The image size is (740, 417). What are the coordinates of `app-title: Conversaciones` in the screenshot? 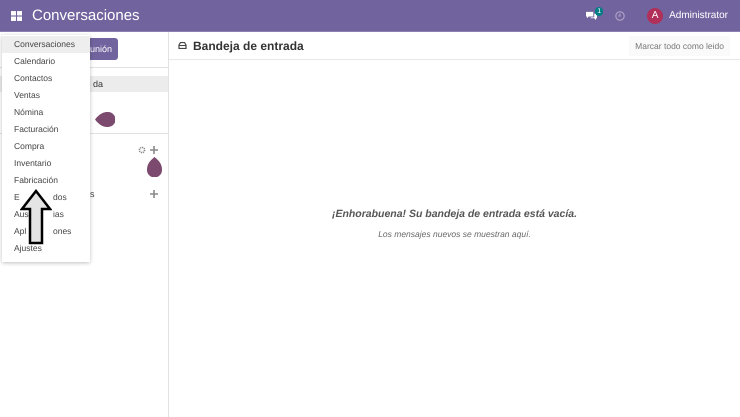 It's located at (86, 15).